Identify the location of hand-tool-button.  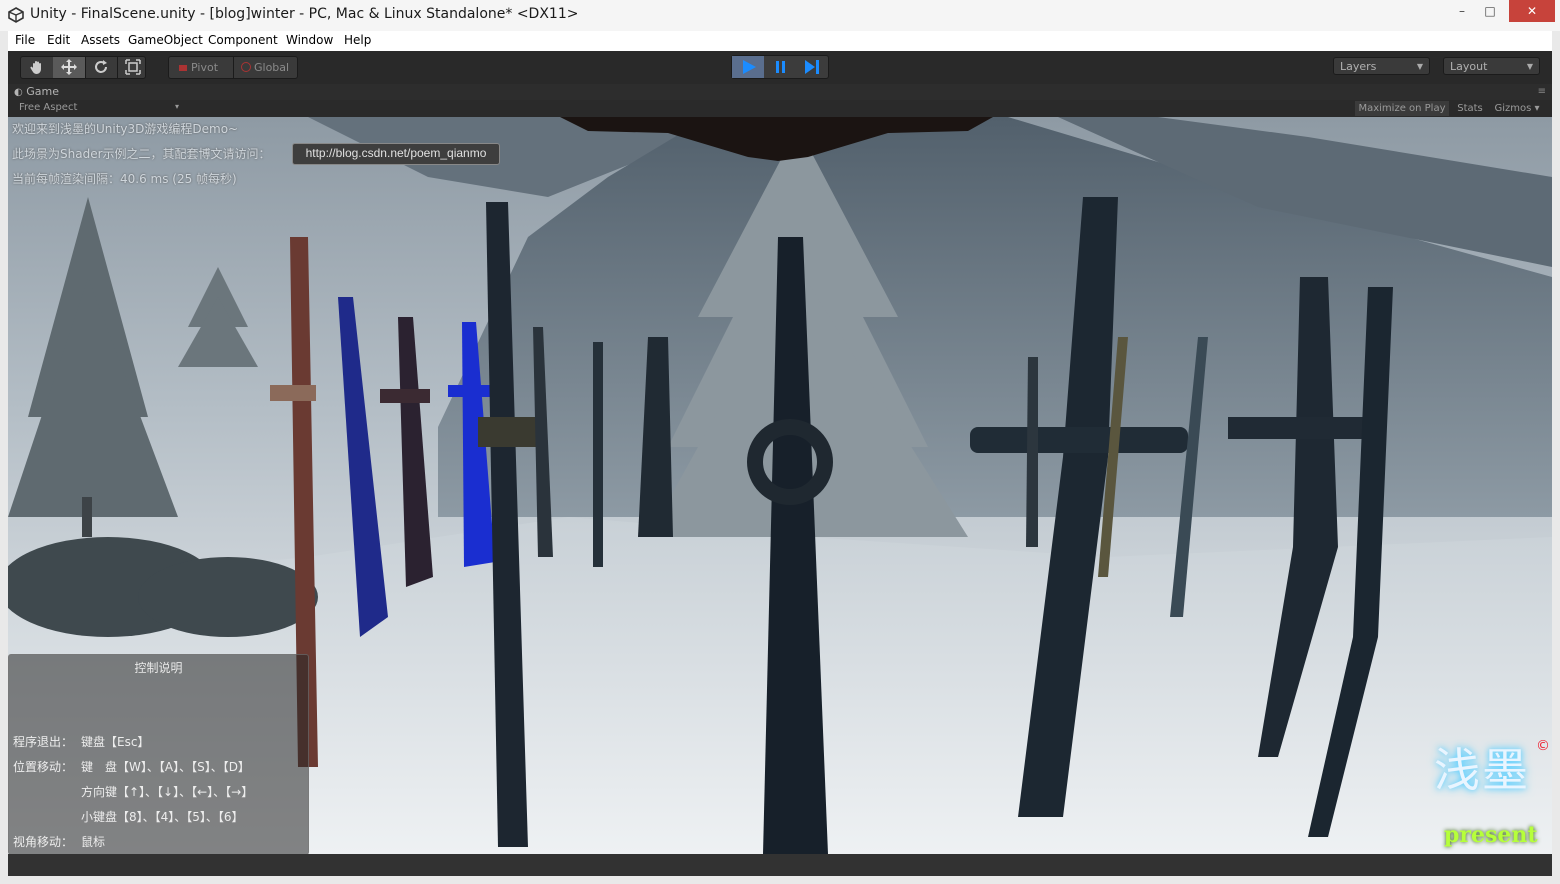
(37, 67).